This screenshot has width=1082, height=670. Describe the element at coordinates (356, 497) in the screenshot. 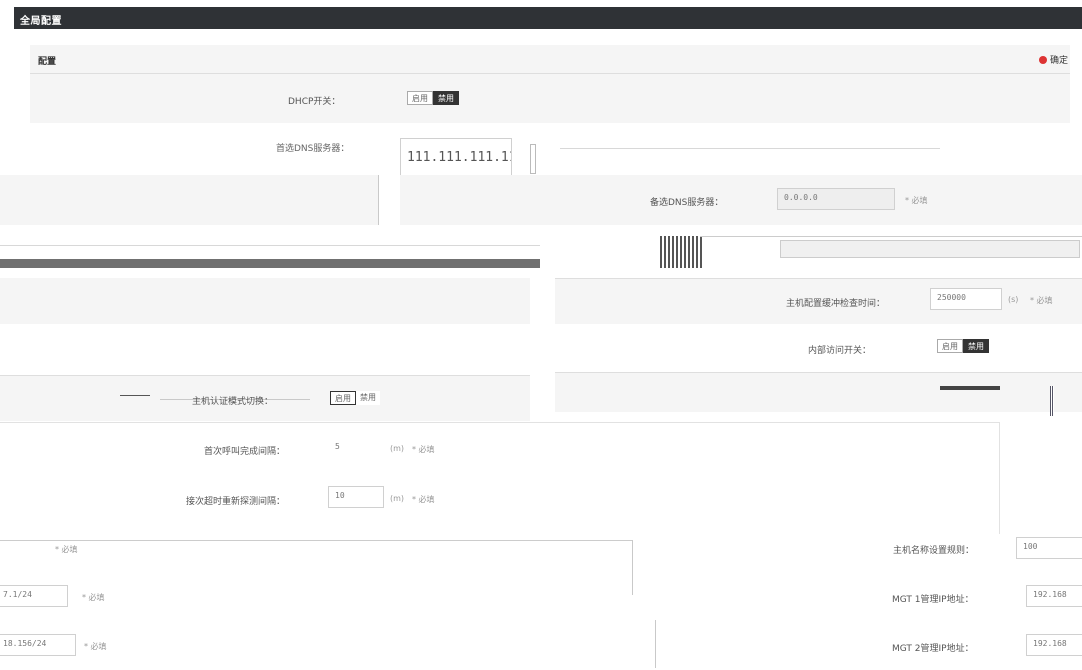

I see `interval-2-input: 10` at that location.